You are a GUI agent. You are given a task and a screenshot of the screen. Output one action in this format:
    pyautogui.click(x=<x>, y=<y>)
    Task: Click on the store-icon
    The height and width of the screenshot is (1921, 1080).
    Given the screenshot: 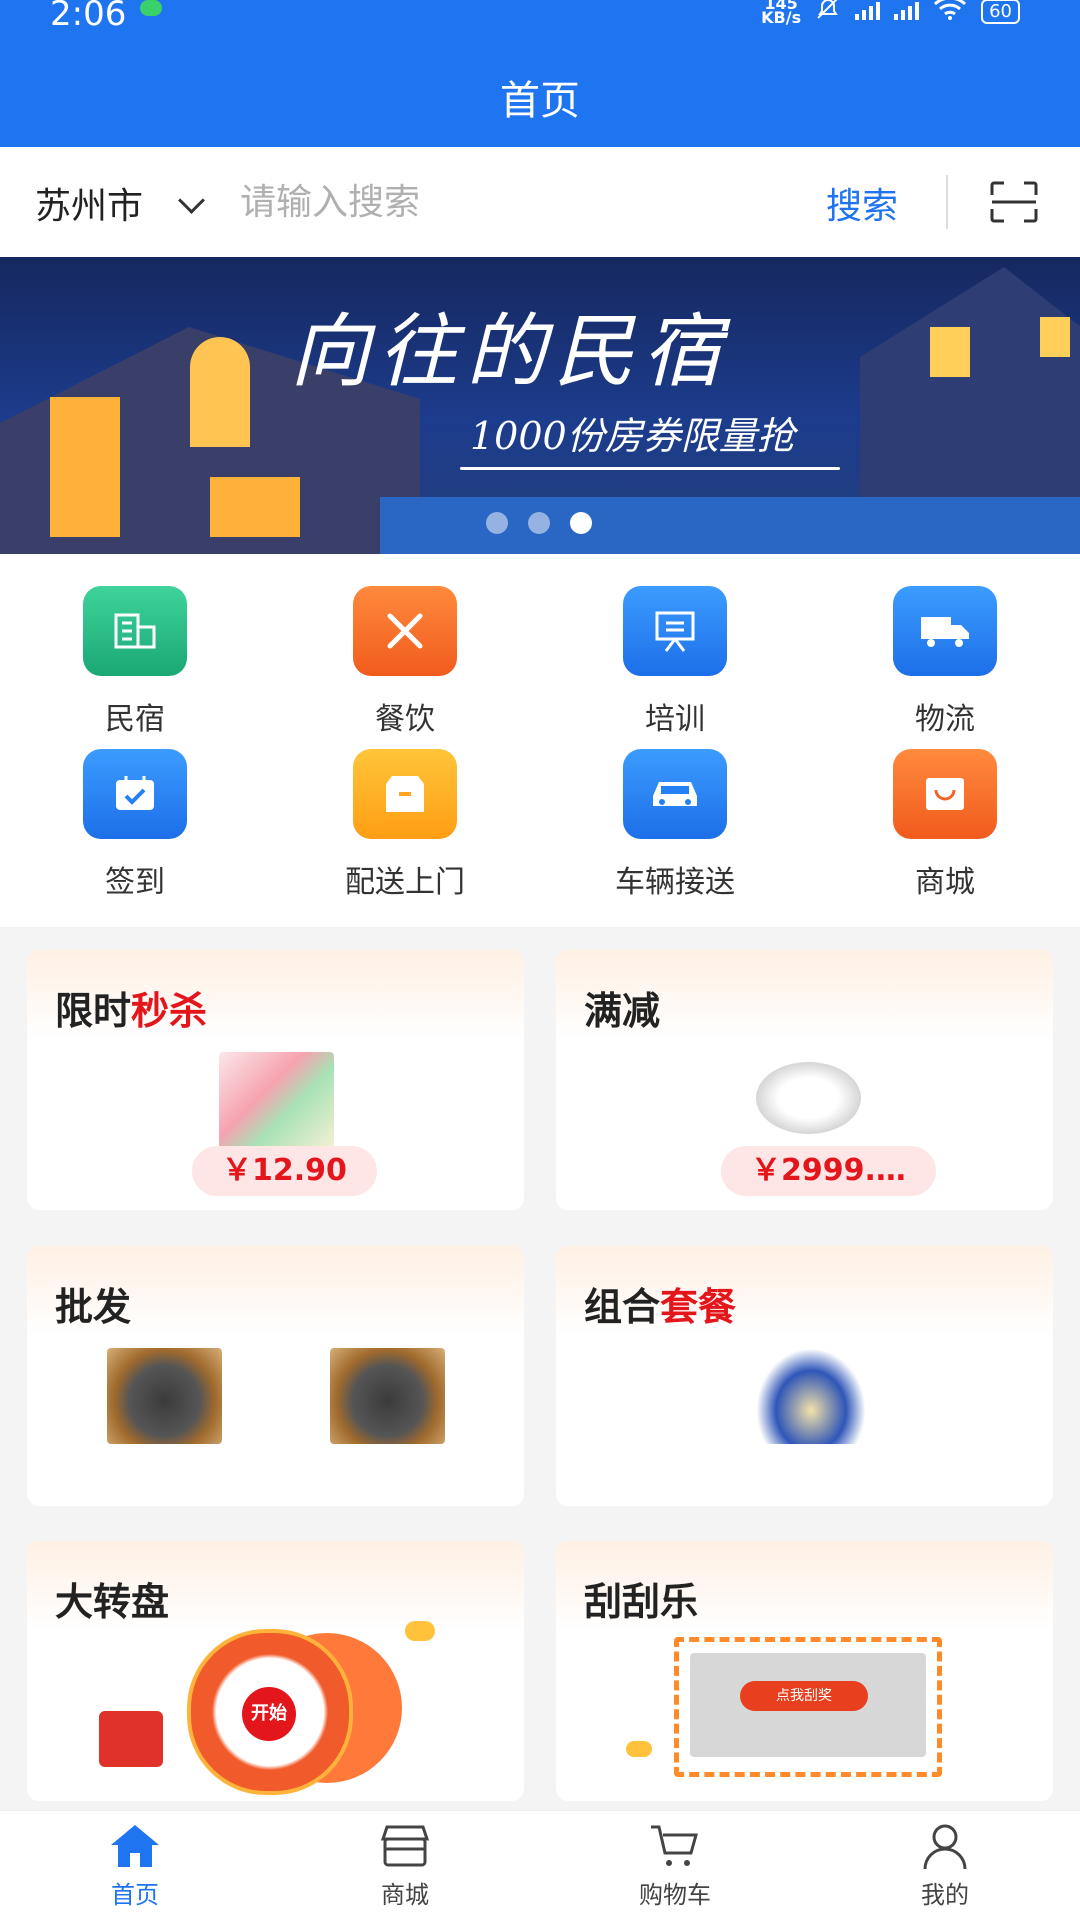 What is the action you would take?
    pyautogui.click(x=405, y=1846)
    